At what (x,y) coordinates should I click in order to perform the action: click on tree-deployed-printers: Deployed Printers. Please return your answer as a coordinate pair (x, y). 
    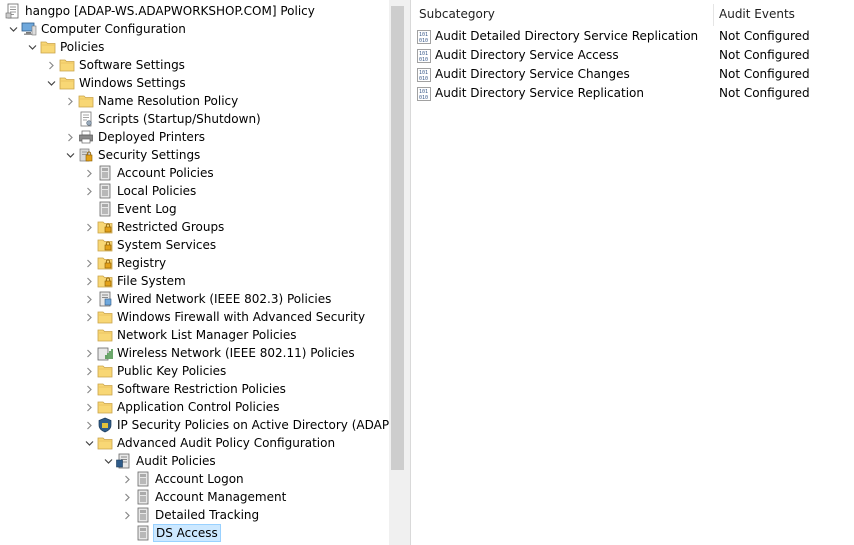
    Looking at the image, I should click on (134, 137).